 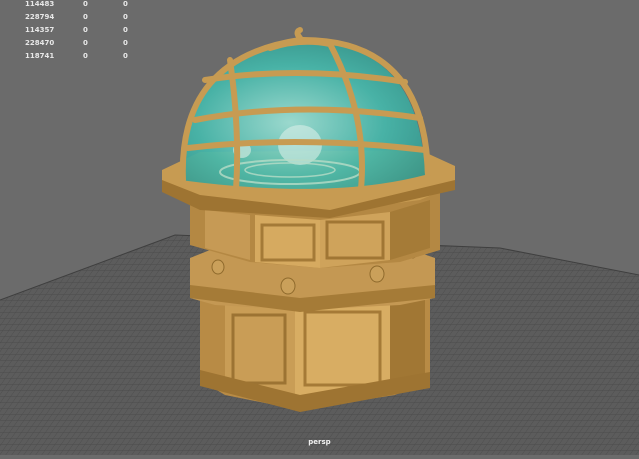 What do you see at coordinates (40, 43) in the screenshot?
I see `hud-value: 228470` at bounding box center [40, 43].